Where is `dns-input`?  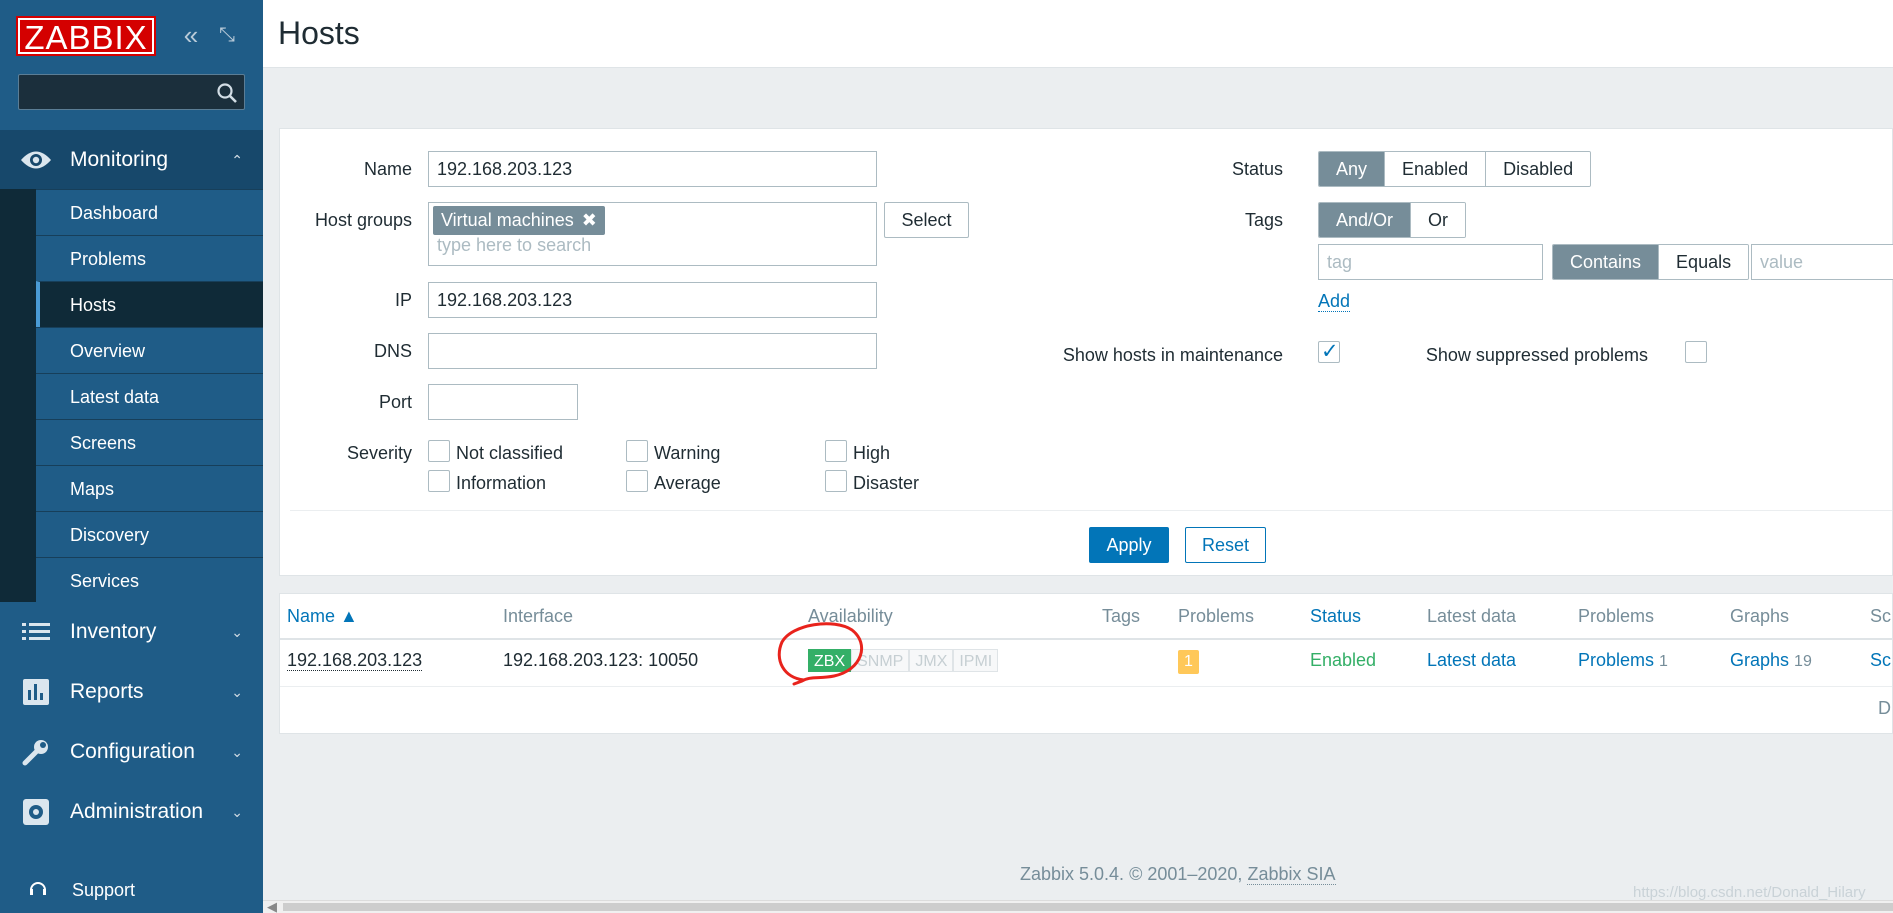 dns-input is located at coordinates (652, 351).